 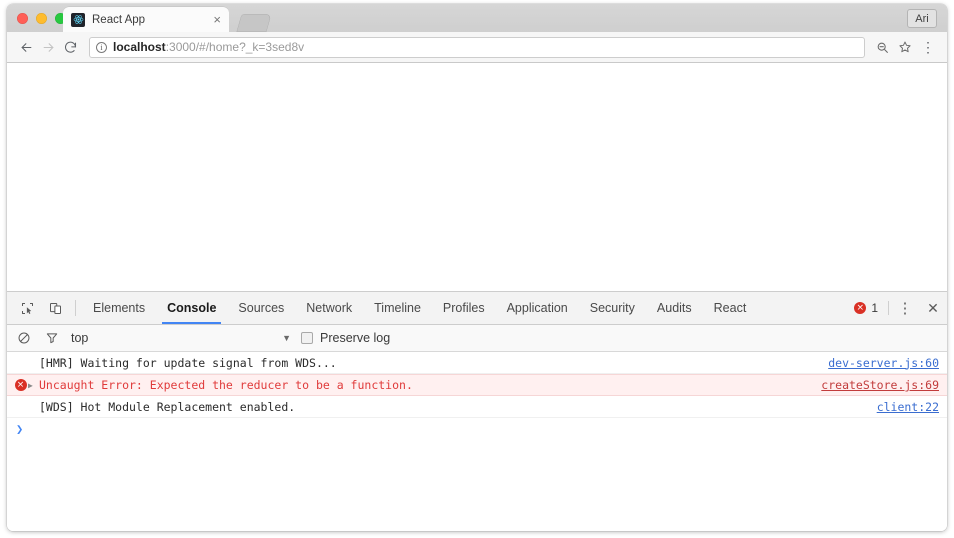 I want to click on console-filter-bar: top ▼ Preserve log, so click(x=477, y=338).